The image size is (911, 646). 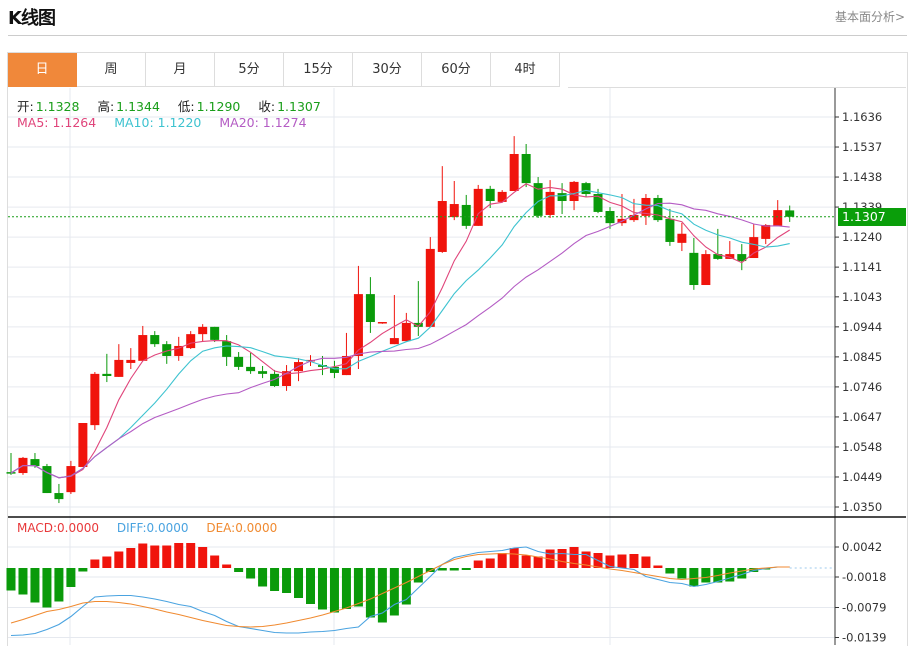 I want to click on low-value: 1.1290, so click(x=218, y=106).